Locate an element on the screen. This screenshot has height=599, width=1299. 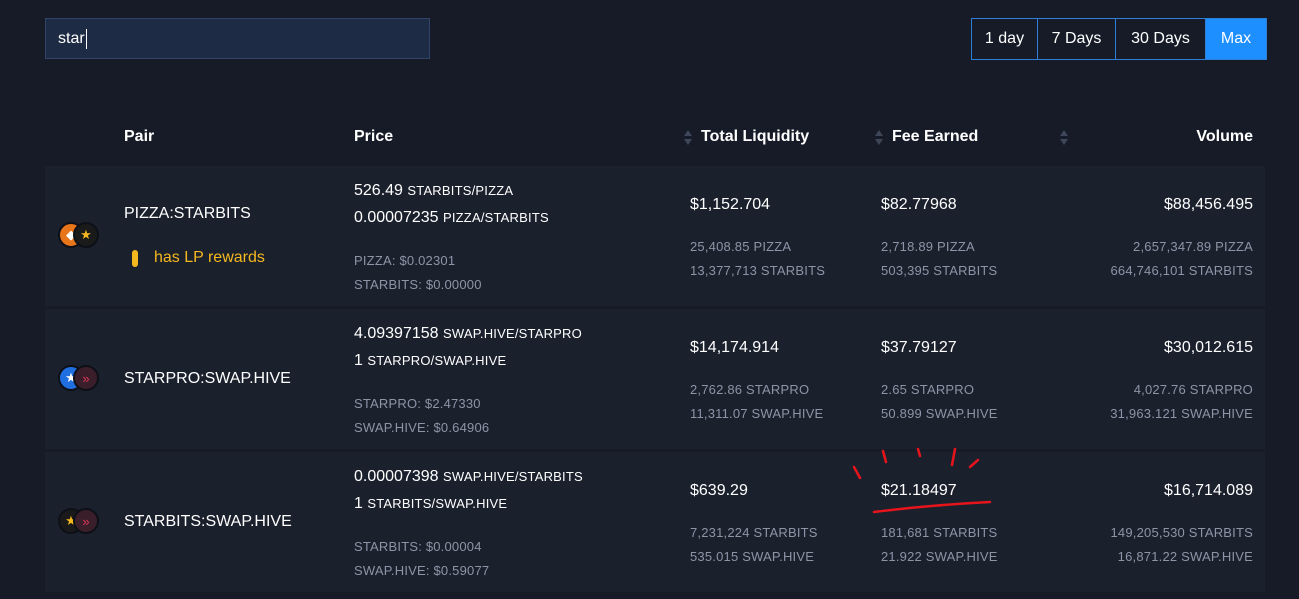
volume: $16,714.089 is located at coordinates (1208, 490).